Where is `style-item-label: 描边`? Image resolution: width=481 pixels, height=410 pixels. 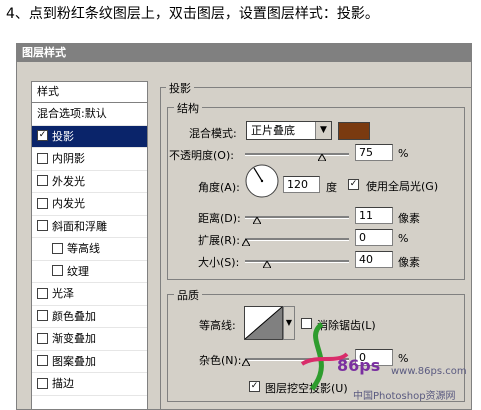
style-item-label: 描边 is located at coordinates (63, 383).